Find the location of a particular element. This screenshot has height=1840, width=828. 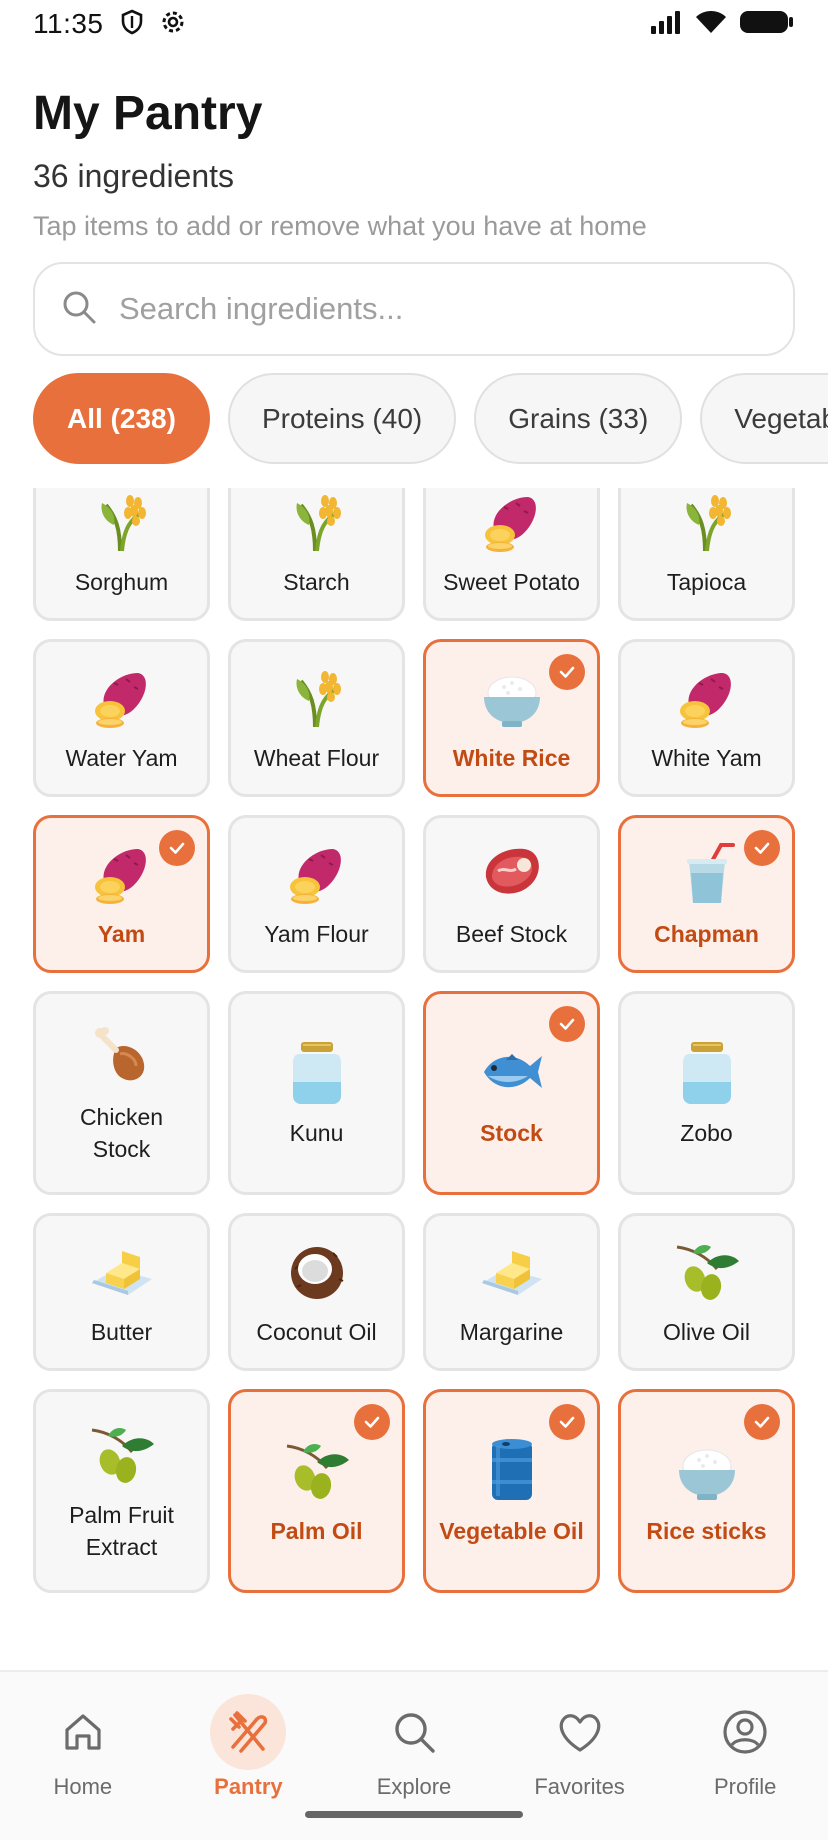

oil-drum-icon is located at coordinates (512, 1470).